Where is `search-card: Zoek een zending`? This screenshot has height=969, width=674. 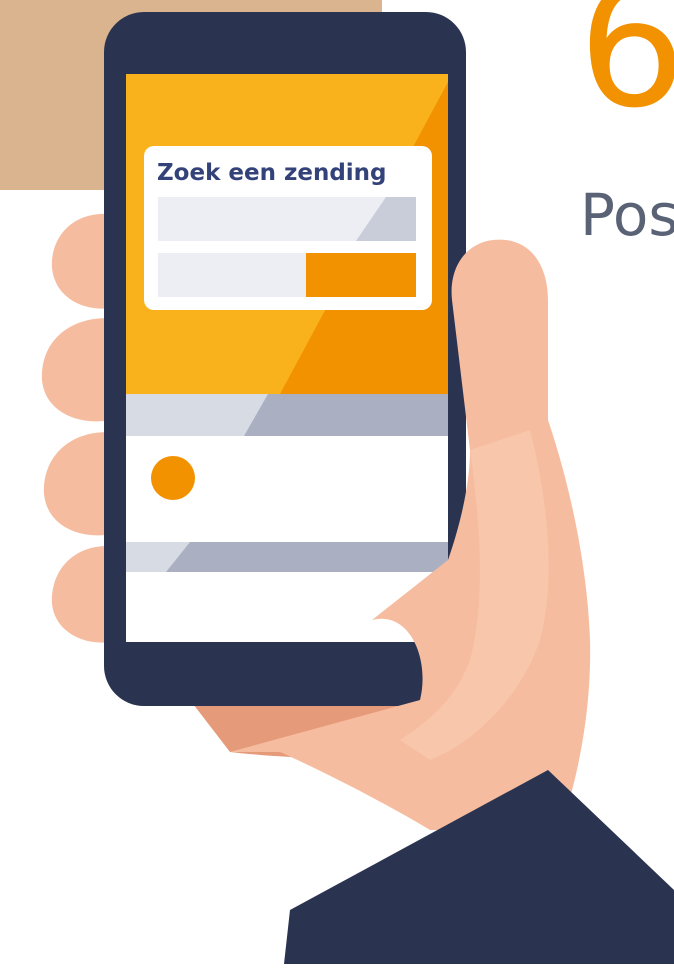
search-card: Zoek een zending is located at coordinates (288, 228).